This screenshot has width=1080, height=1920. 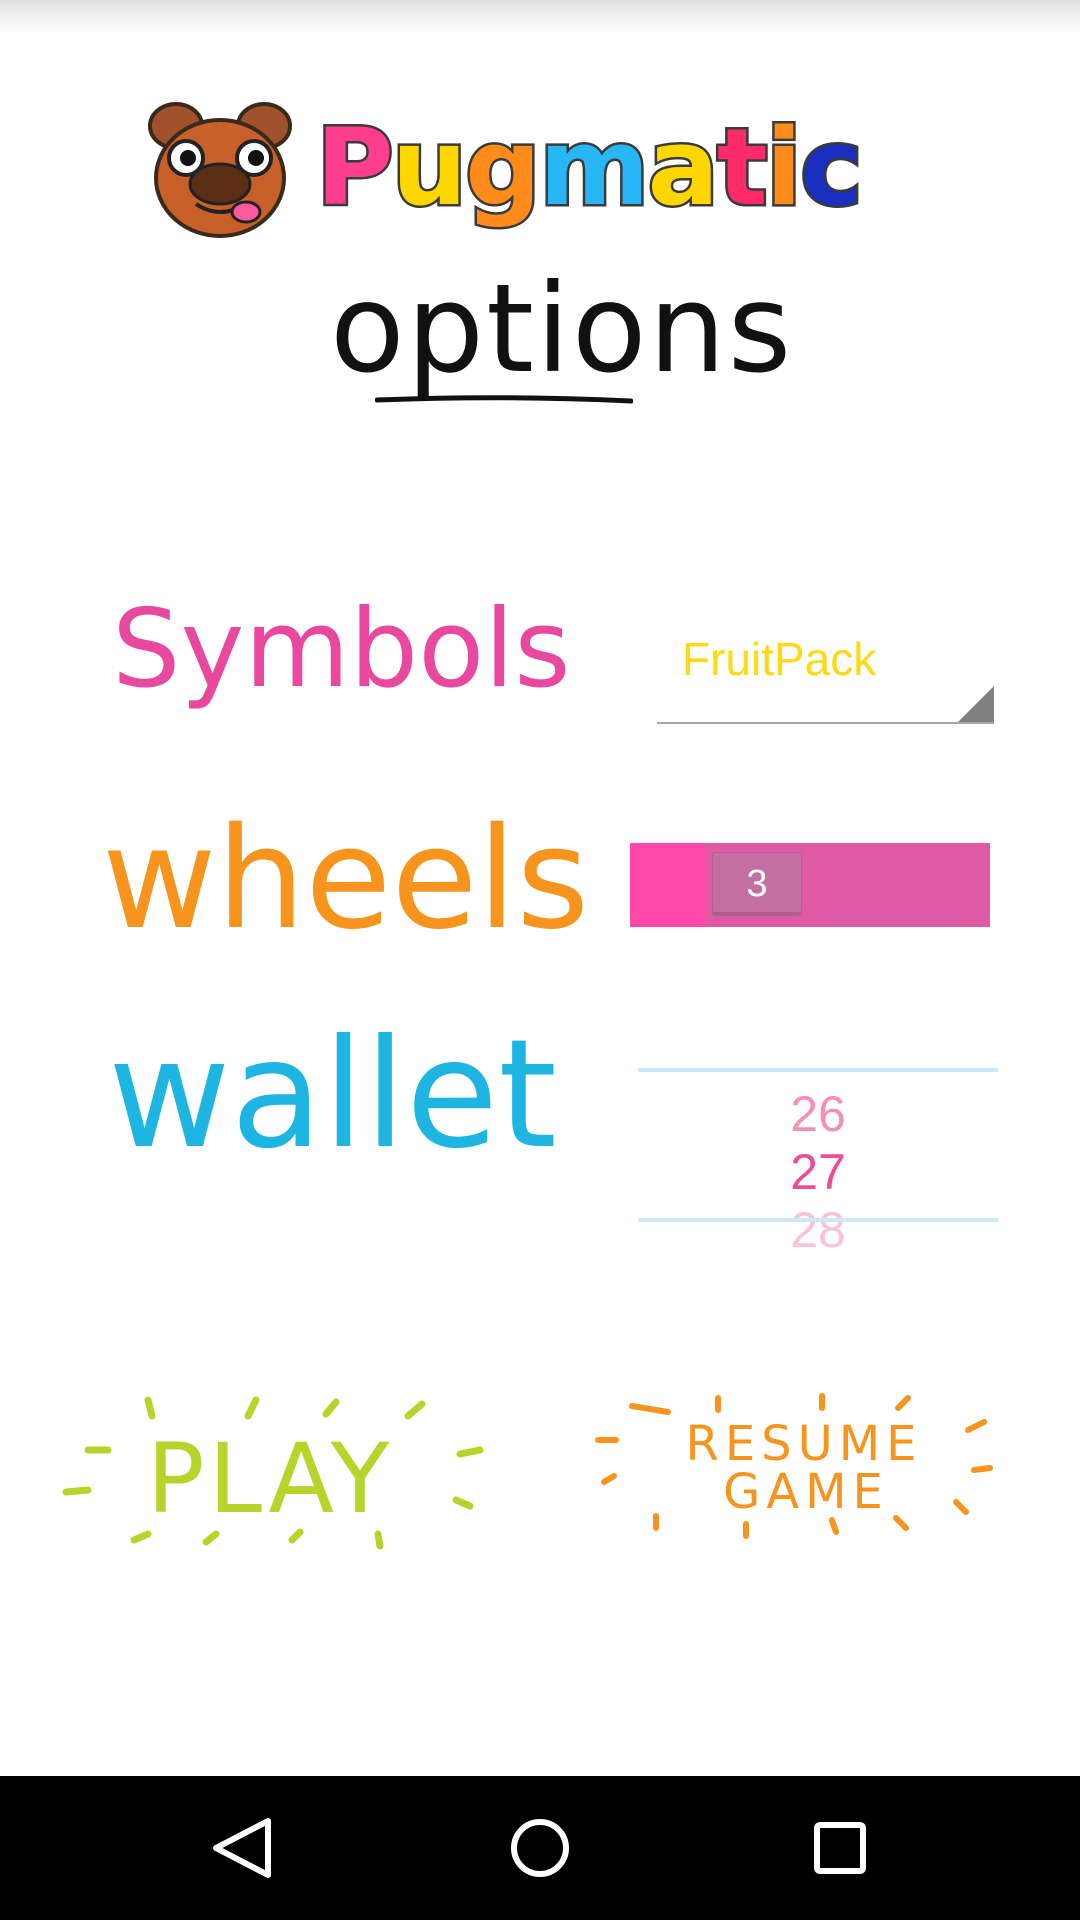 What do you see at coordinates (818, 1230) in the screenshot?
I see `picker-value-next: 28` at bounding box center [818, 1230].